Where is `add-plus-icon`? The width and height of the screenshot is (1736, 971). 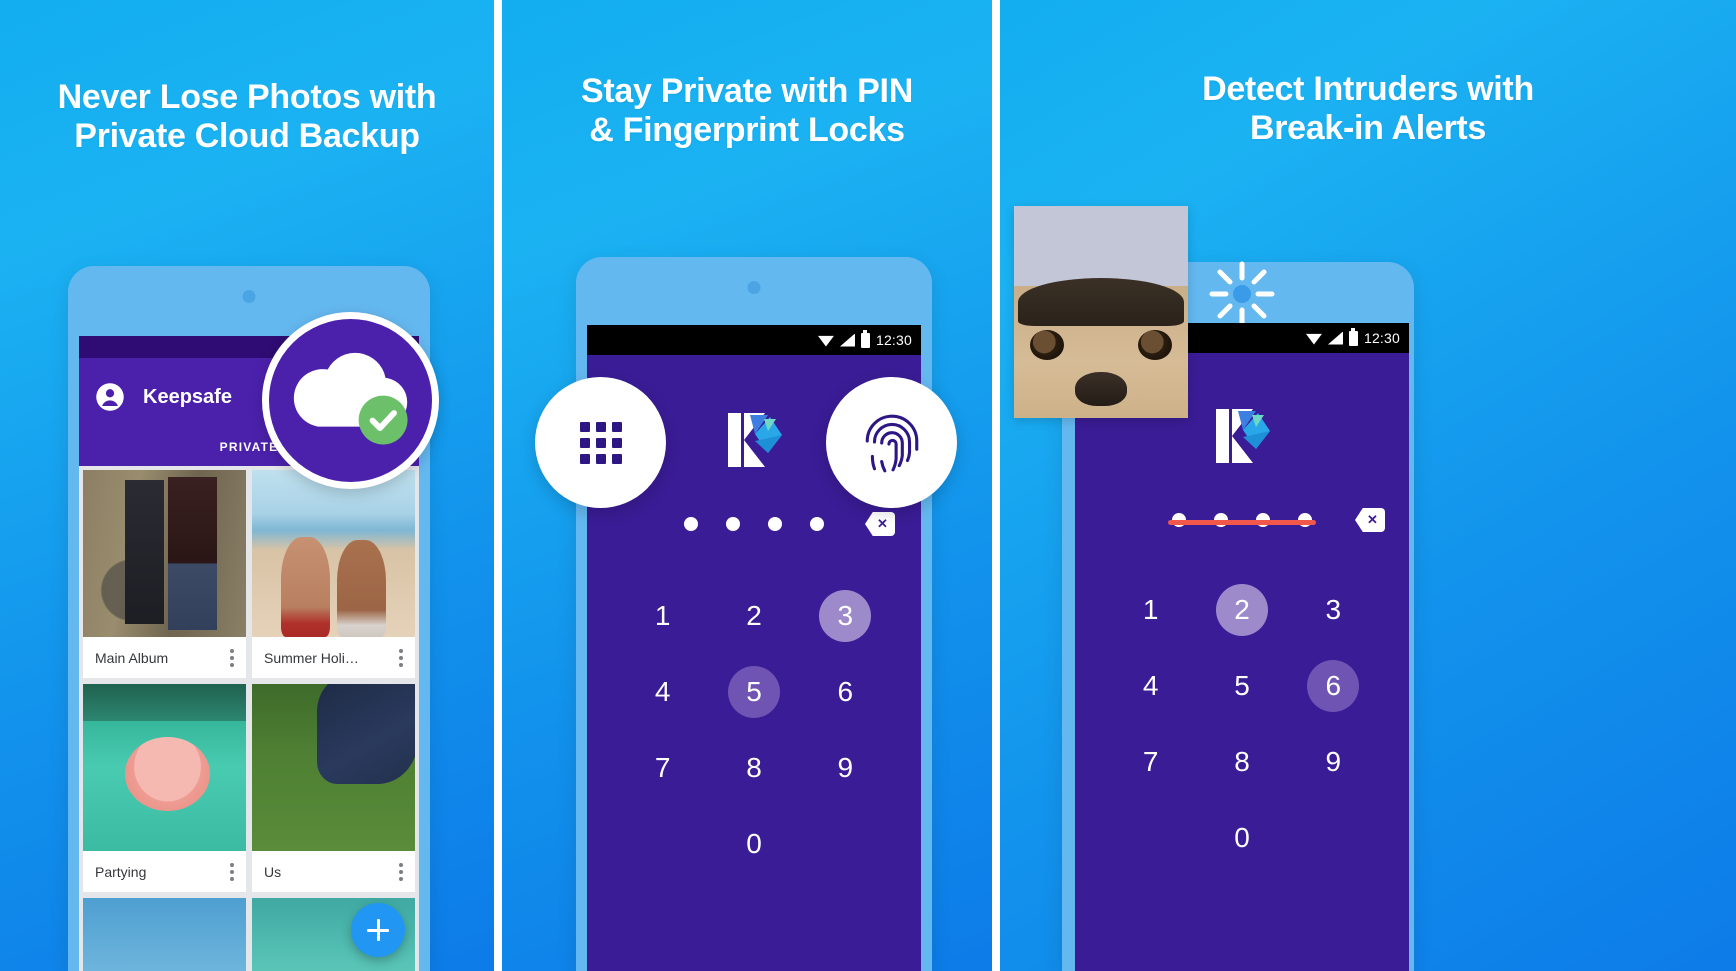
add-plus-icon is located at coordinates (378, 930).